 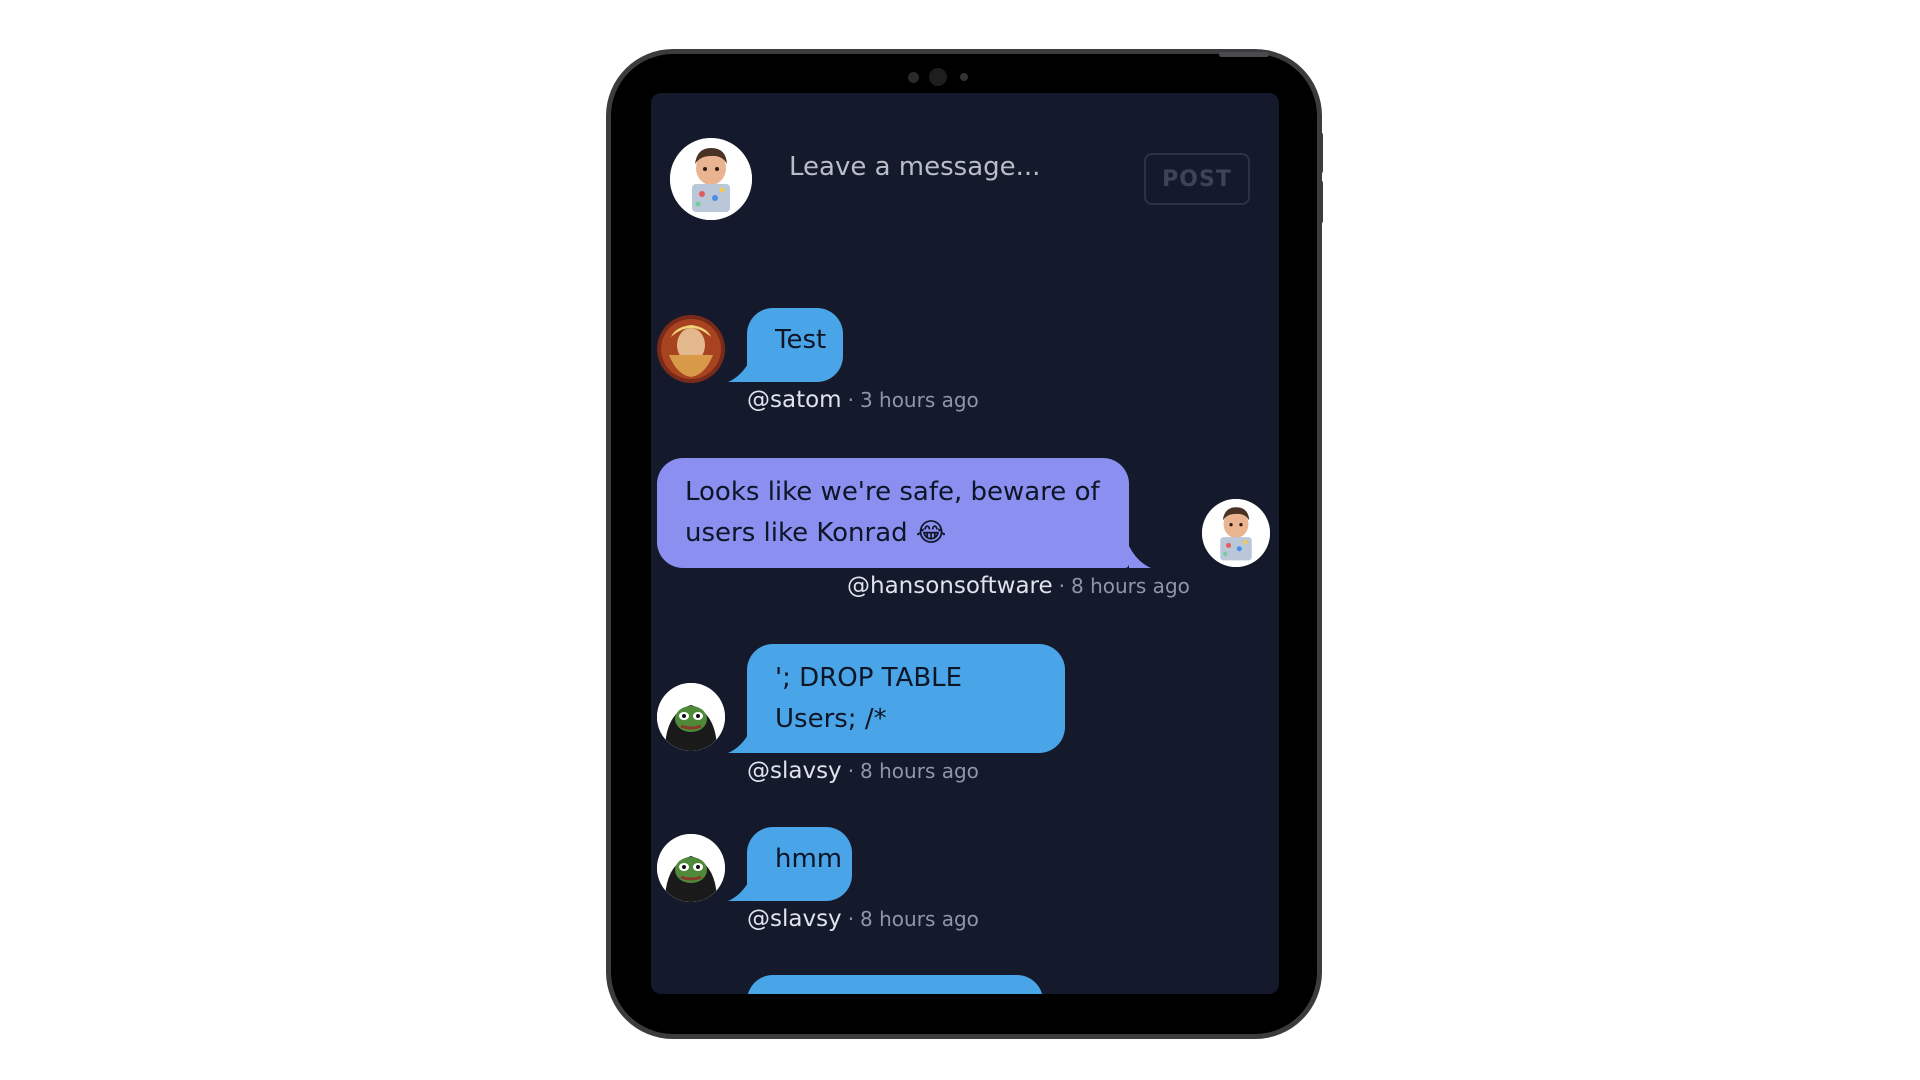 I want to click on sensor-dot, so click(x=913, y=77).